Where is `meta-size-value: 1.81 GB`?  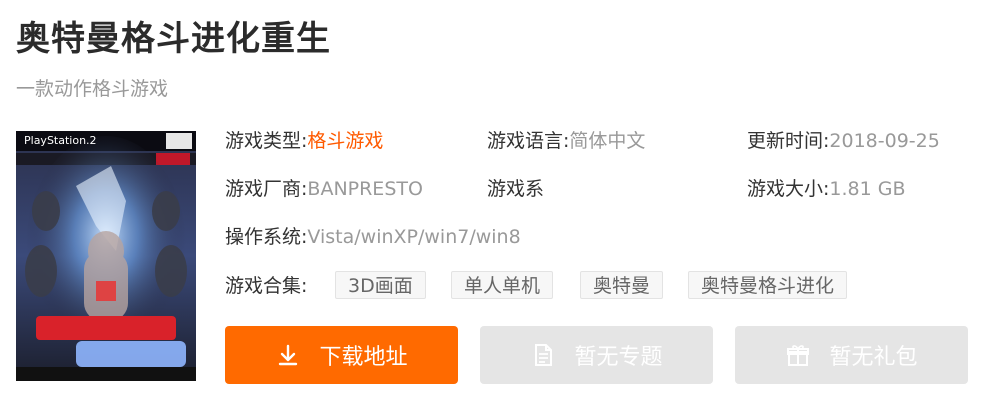
meta-size-value: 1.81 GB is located at coordinates (867, 189).